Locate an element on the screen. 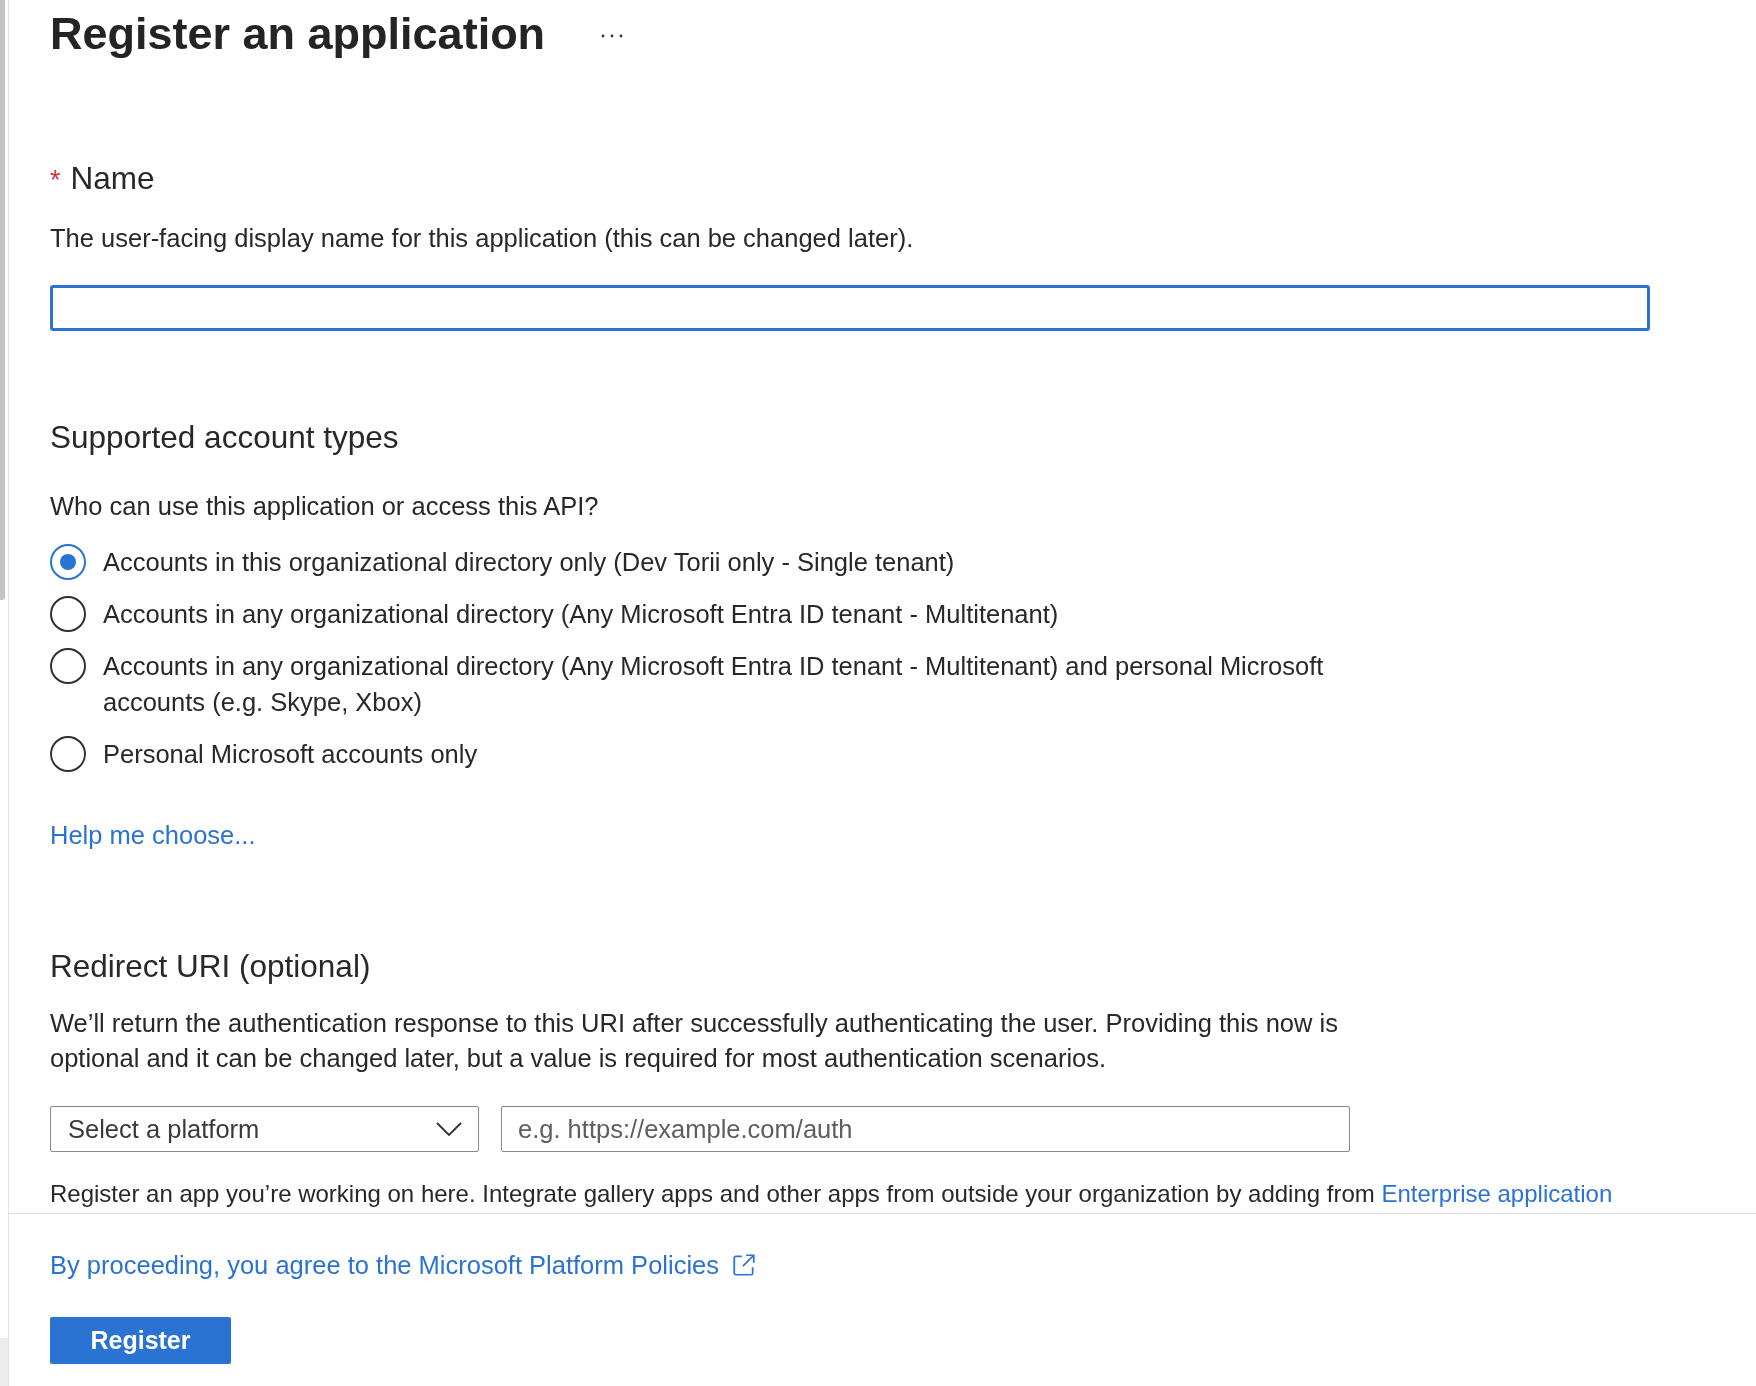 The width and height of the screenshot is (1756, 1386). platform-select: Select a platform is located at coordinates (264, 1129).